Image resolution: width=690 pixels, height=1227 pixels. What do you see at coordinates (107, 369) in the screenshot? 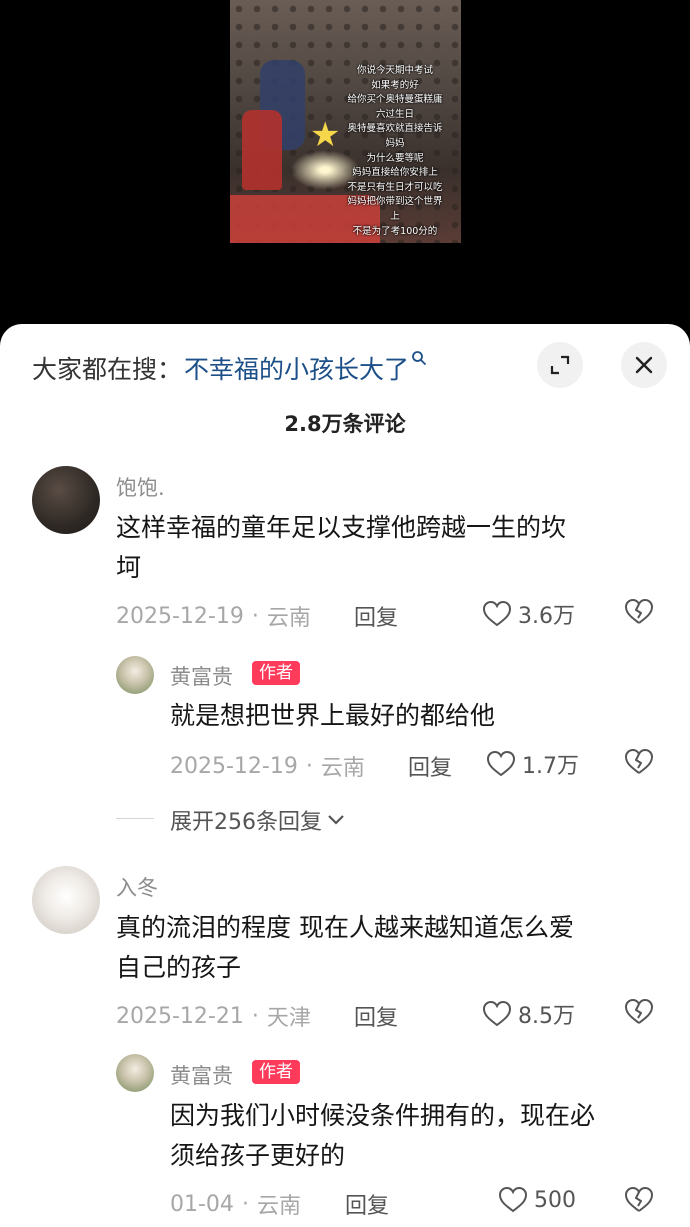
I see `suggested-search-label: 大家都在搜：` at bounding box center [107, 369].